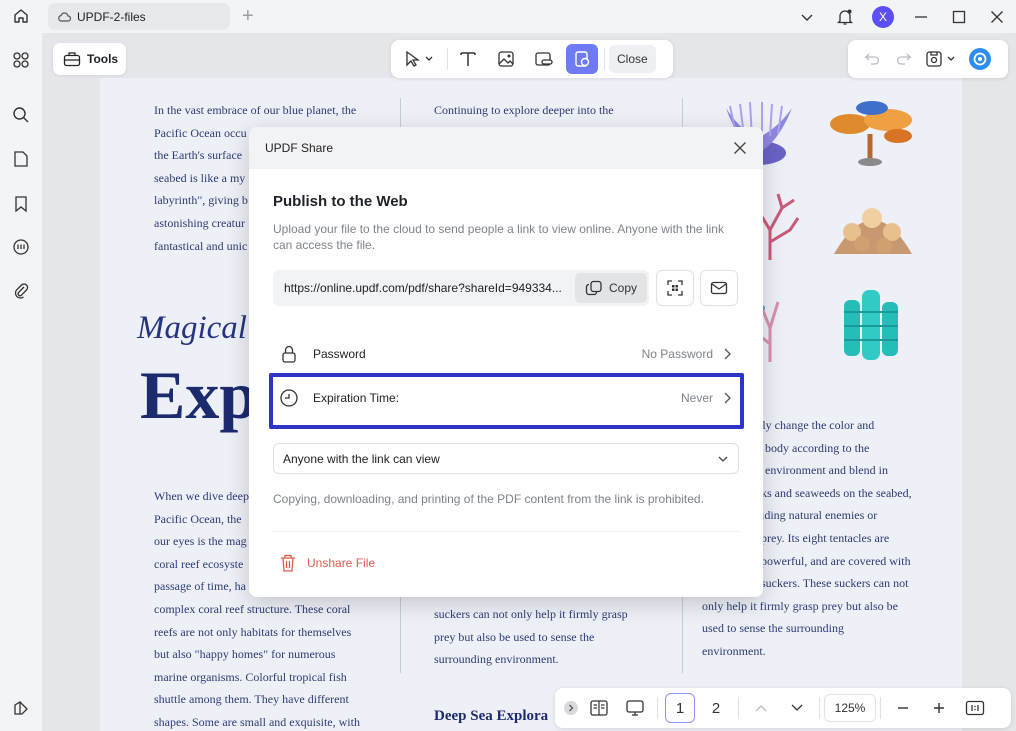 The height and width of the screenshot is (731, 1016). I want to click on home-icon, so click(21, 16).